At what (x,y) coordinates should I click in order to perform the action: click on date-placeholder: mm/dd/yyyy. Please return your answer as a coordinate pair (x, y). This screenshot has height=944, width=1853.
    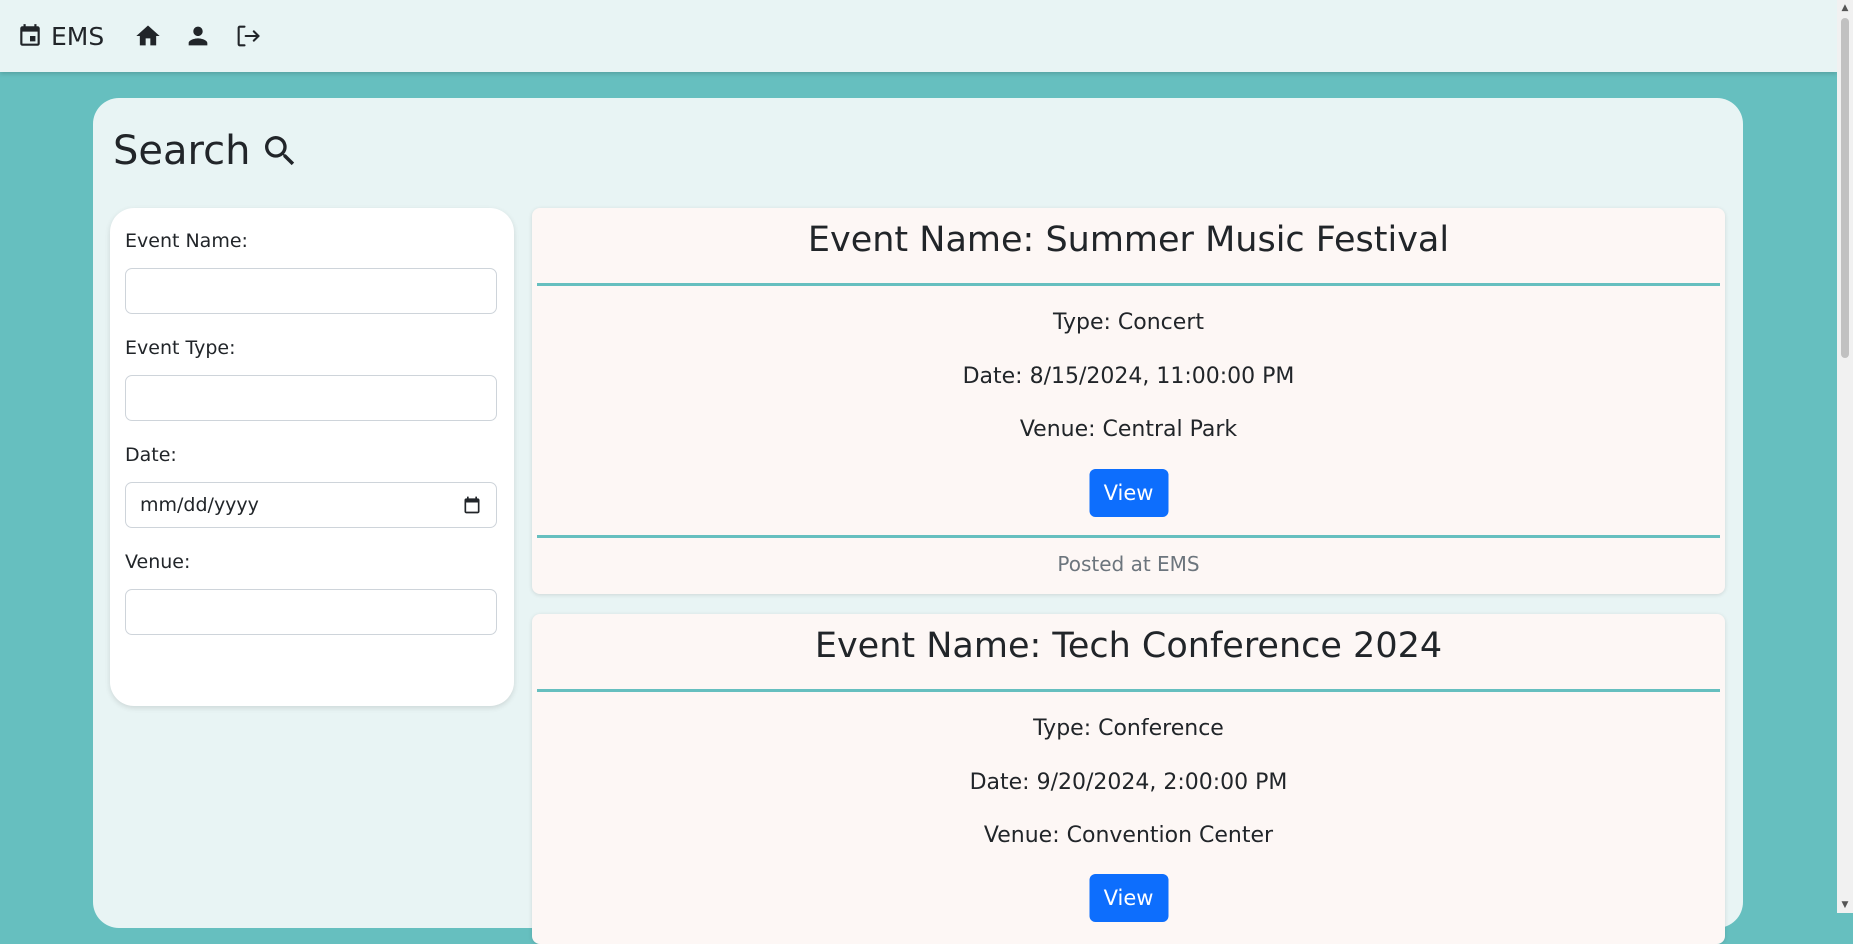
    Looking at the image, I should click on (199, 505).